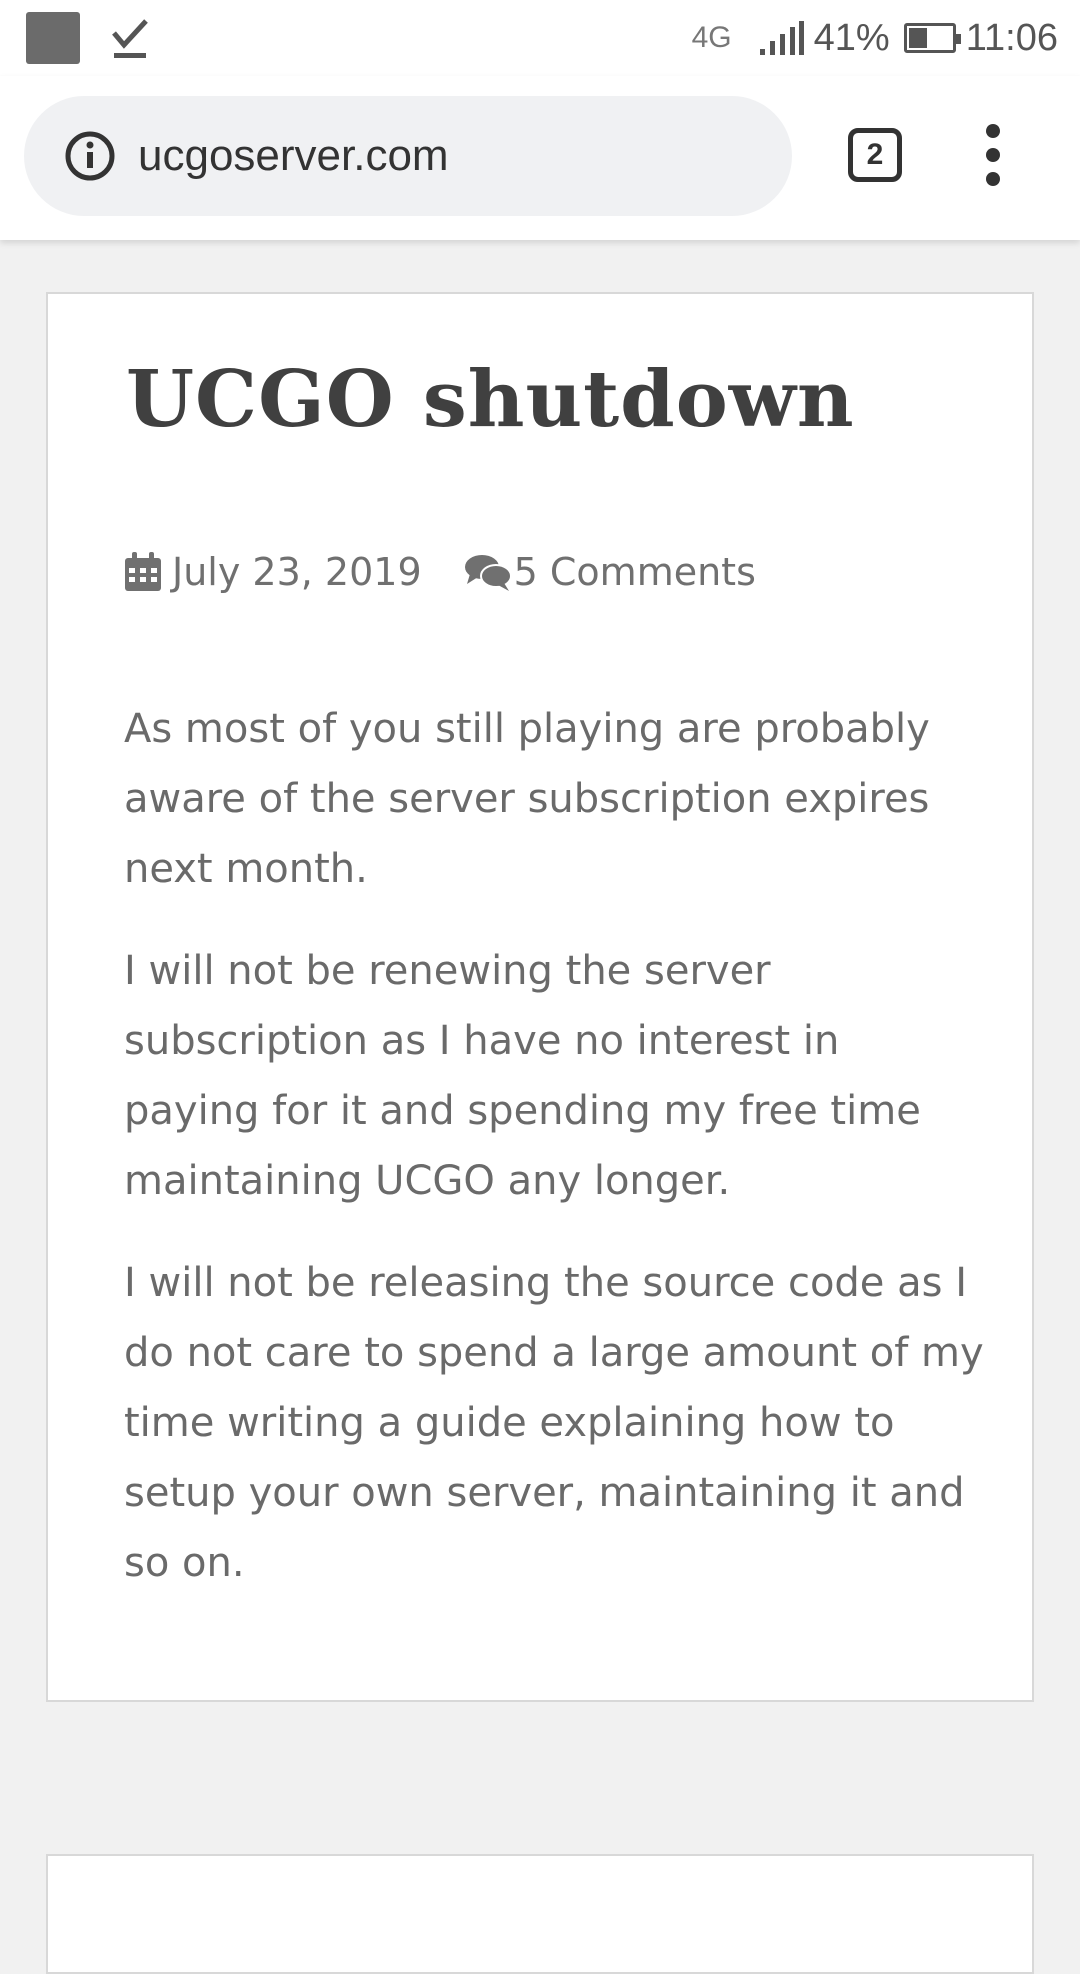 This screenshot has height=1974, width=1080. I want to click on address-bar: ucgoserver.com, so click(408, 156).